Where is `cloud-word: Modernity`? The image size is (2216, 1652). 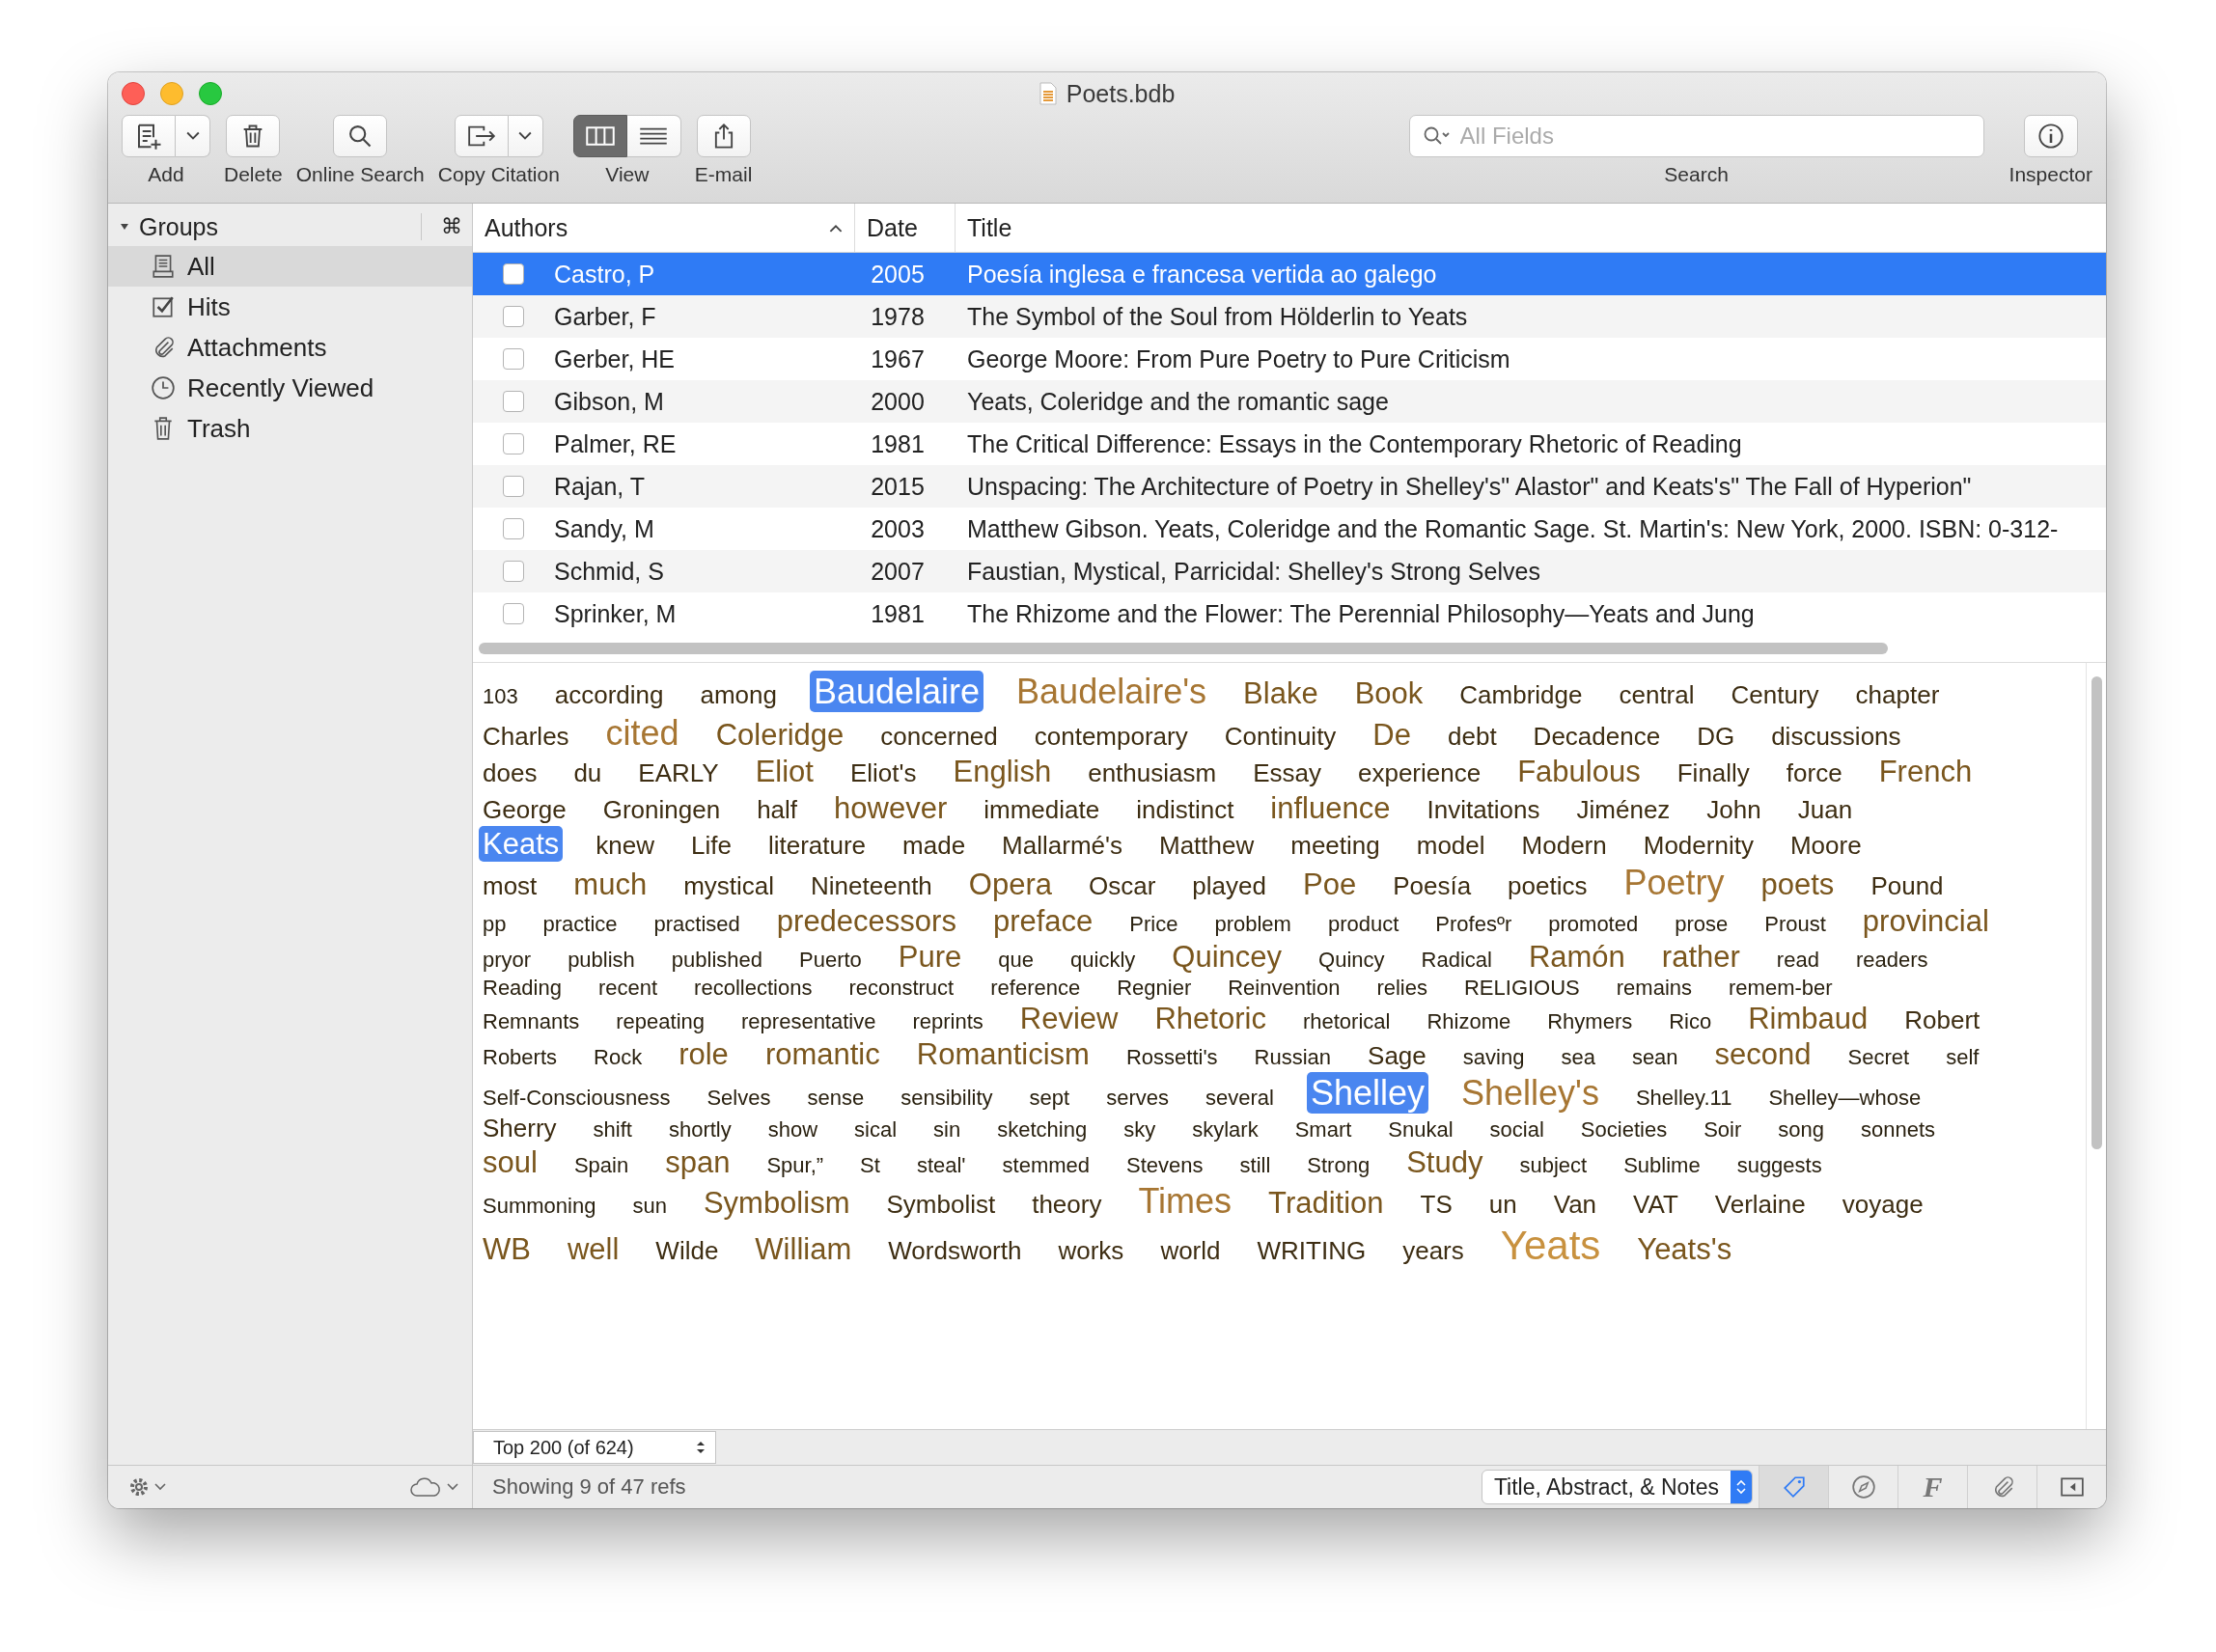
cloud-word: Modernity is located at coordinates (1698, 845).